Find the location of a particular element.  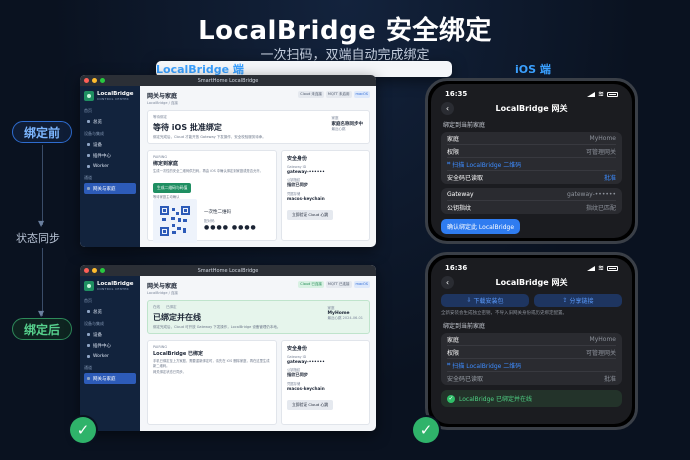

generate-qr-button: 生成二维码与码值 is located at coordinates (172, 187).